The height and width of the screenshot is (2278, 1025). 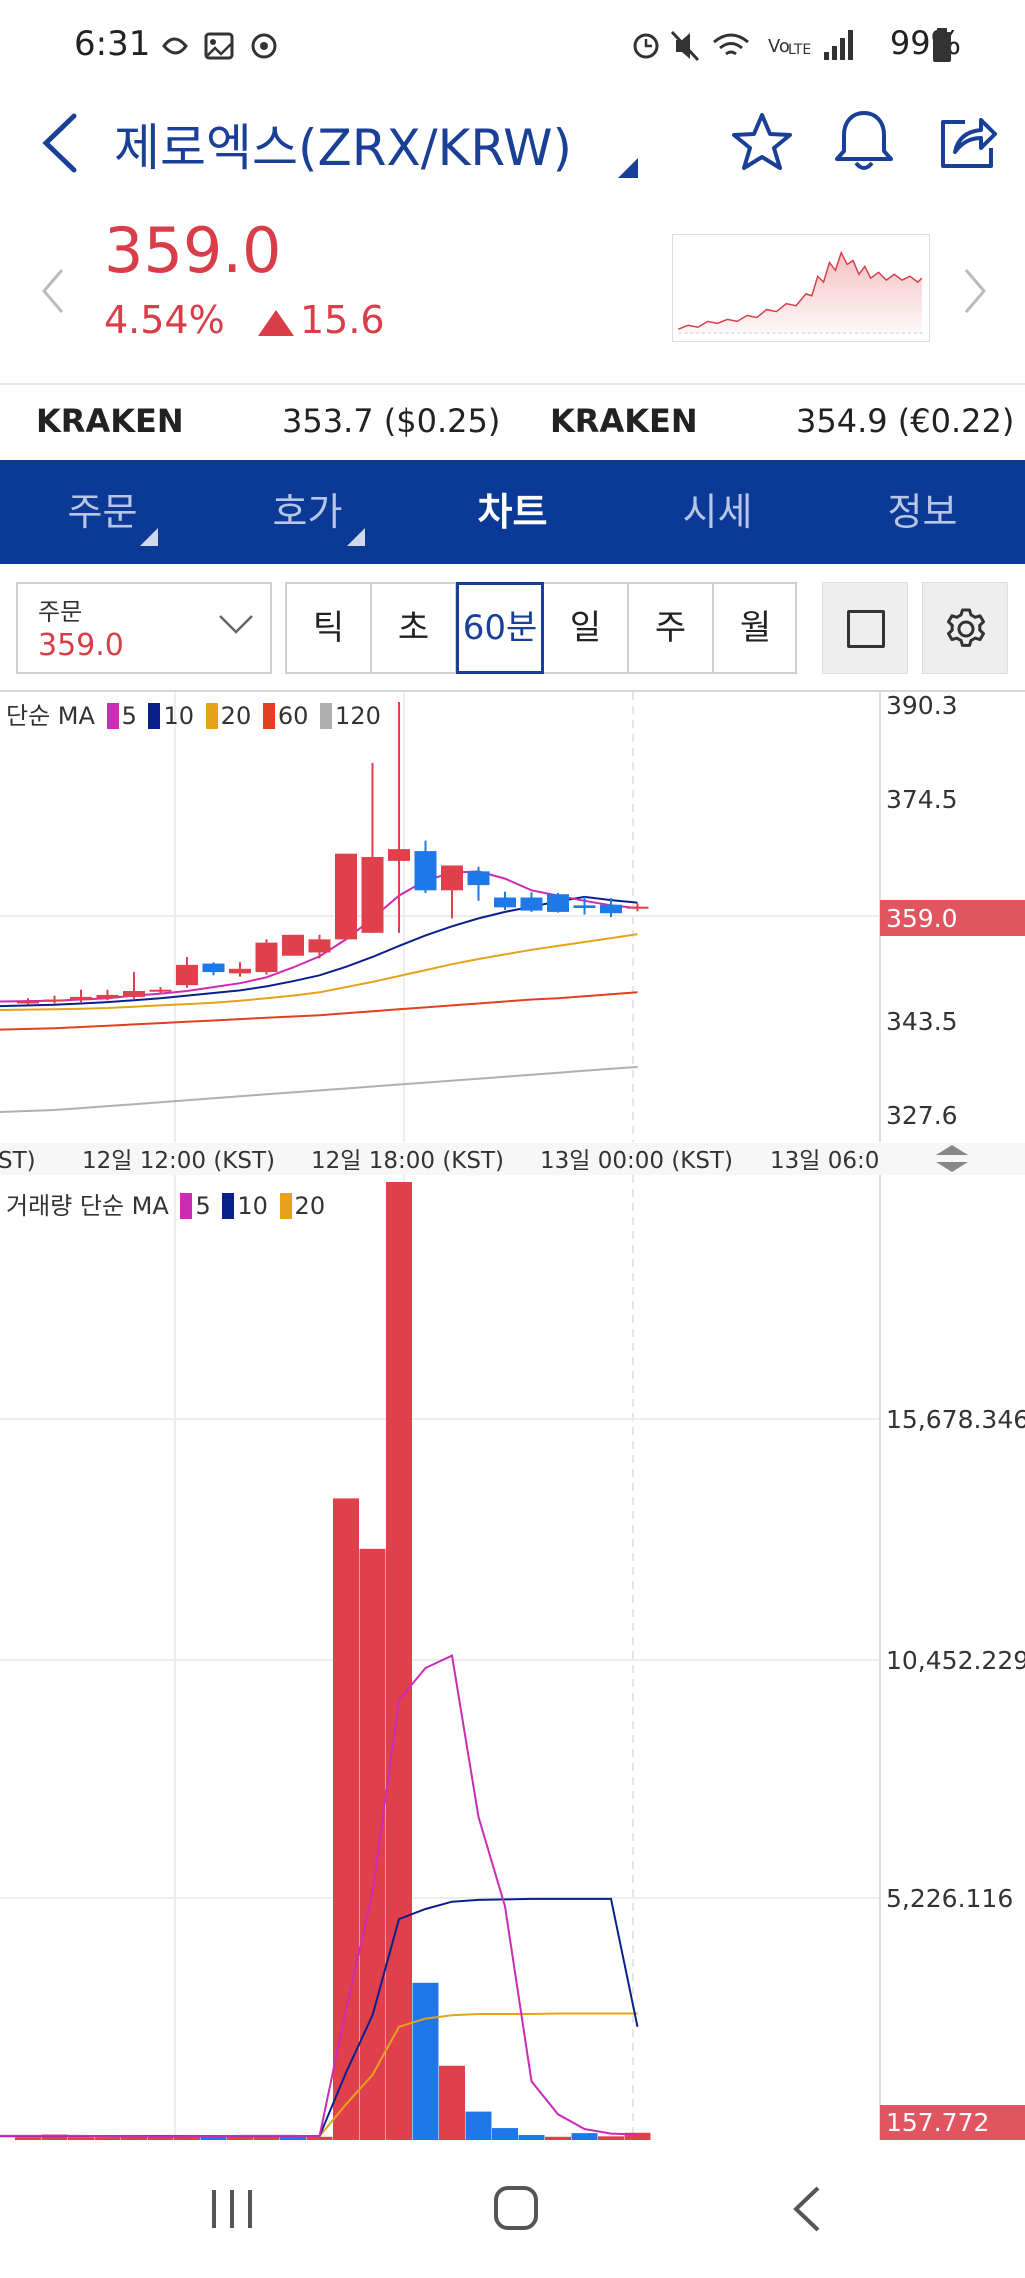 I want to click on next-coin-arrow-icon, so click(x=975, y=291).